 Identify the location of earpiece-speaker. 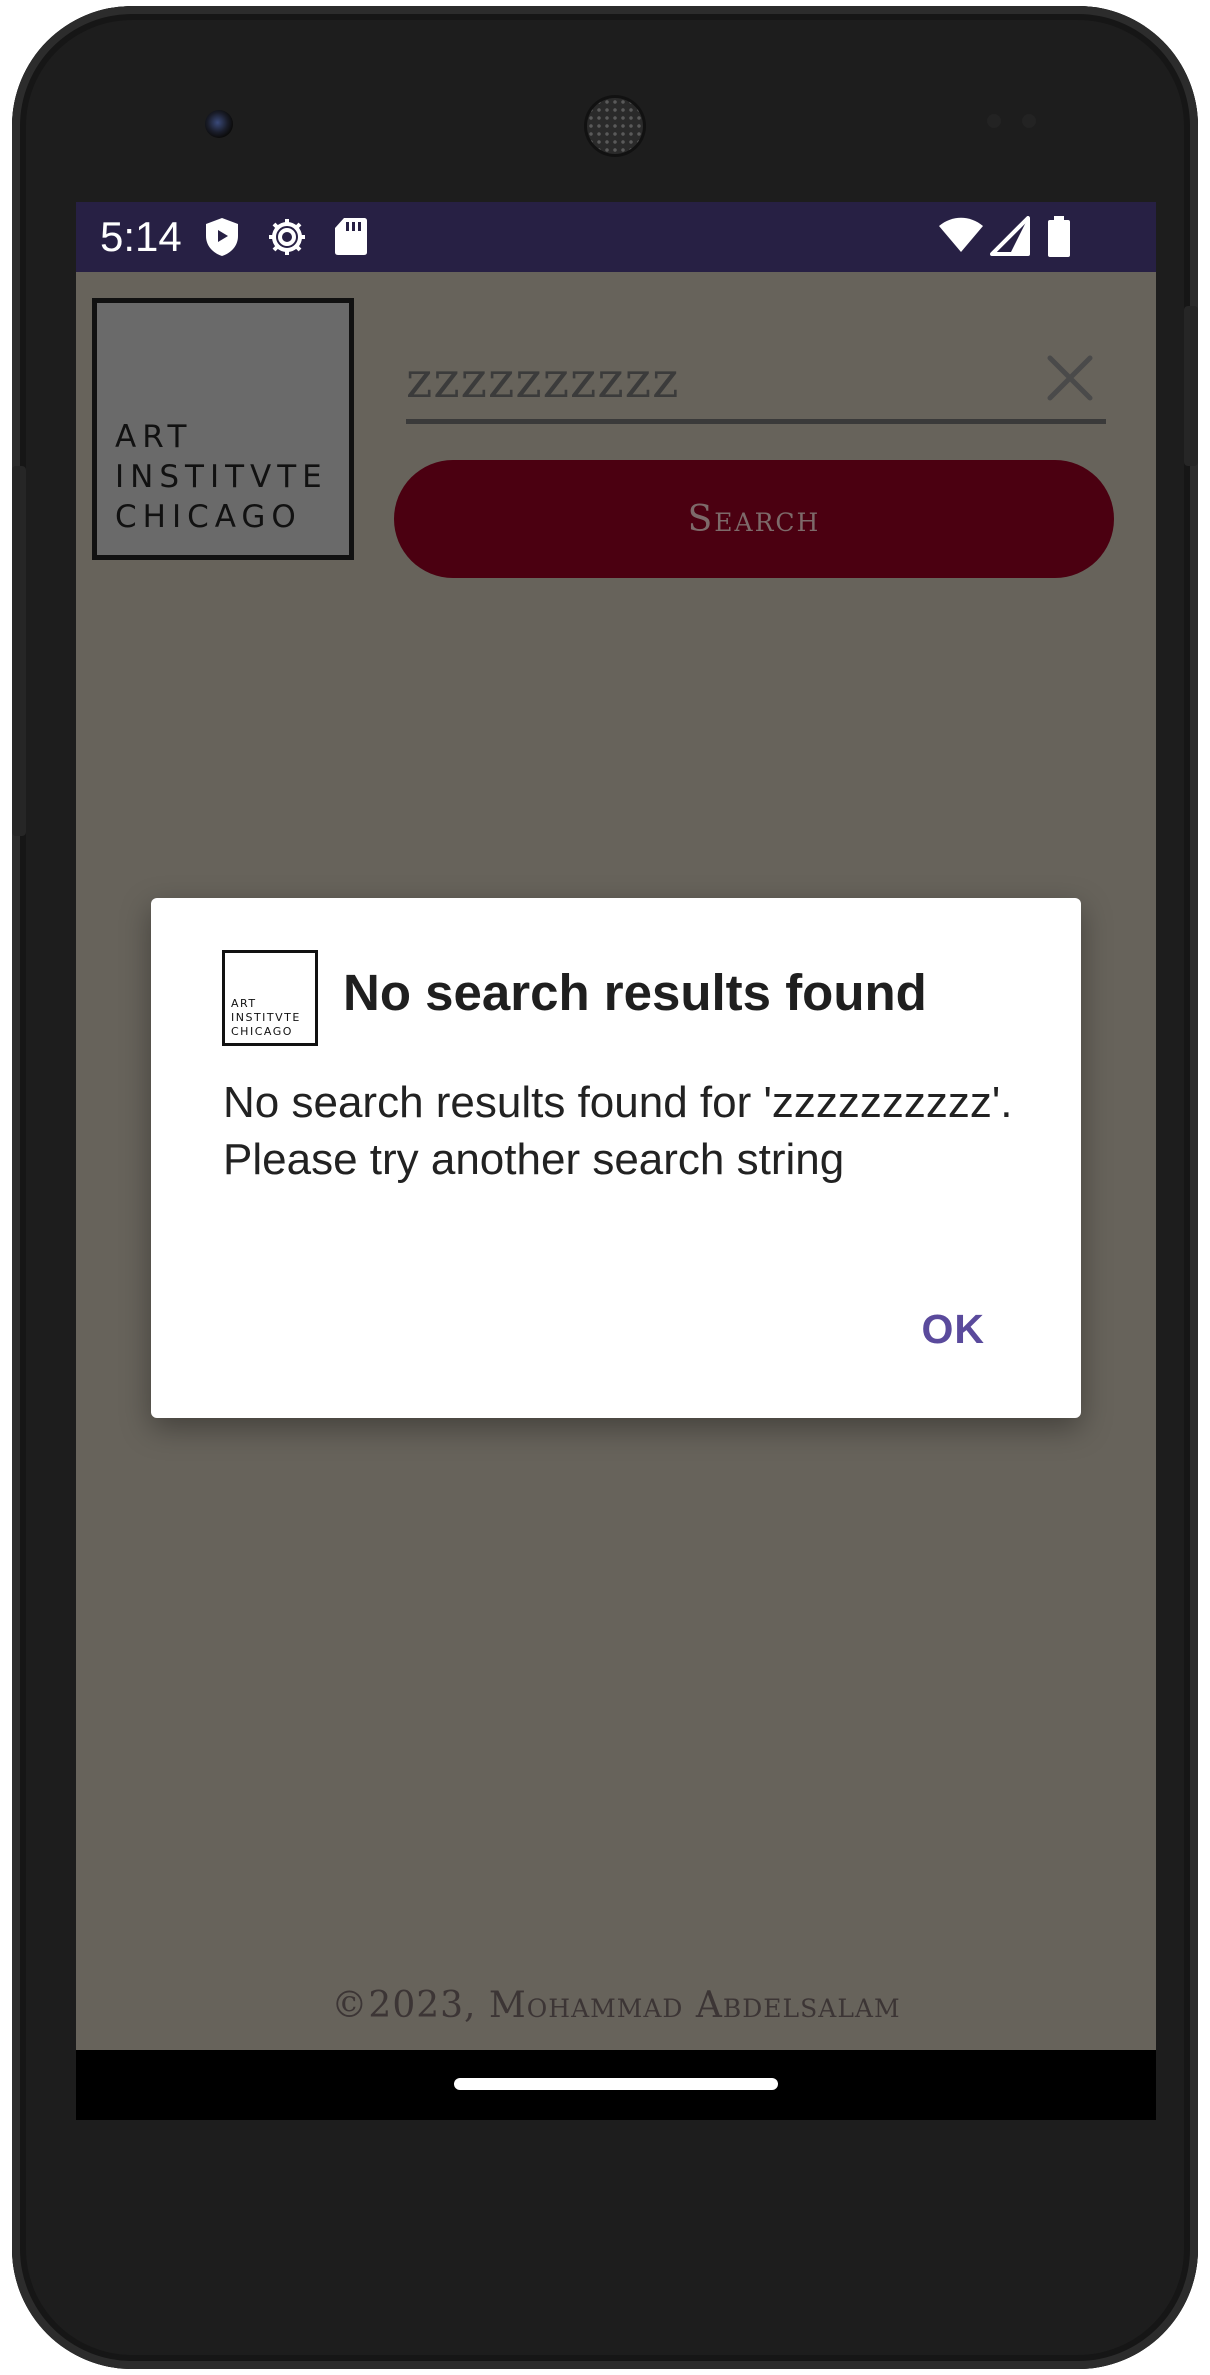
(615, 126).